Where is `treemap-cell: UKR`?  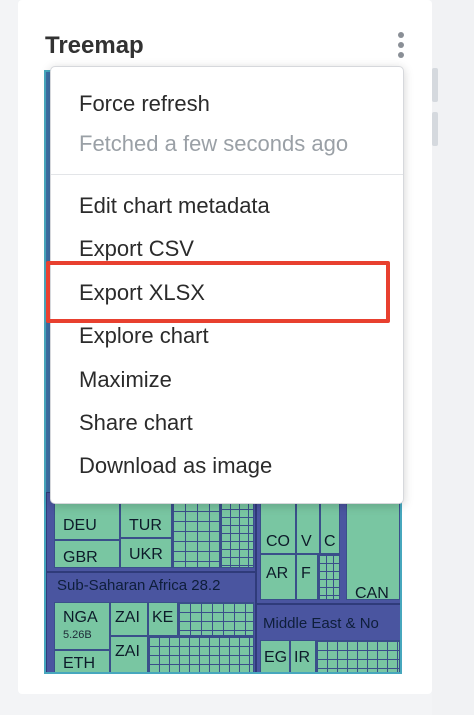
treemap-cell: UKR is located at coordinates (146, 553).